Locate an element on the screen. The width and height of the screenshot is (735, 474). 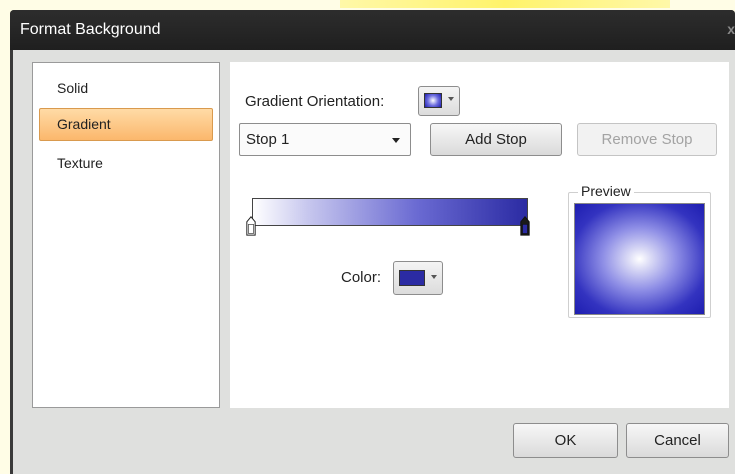
fill-type-texture: Texture is located at coordinates (126, 163).